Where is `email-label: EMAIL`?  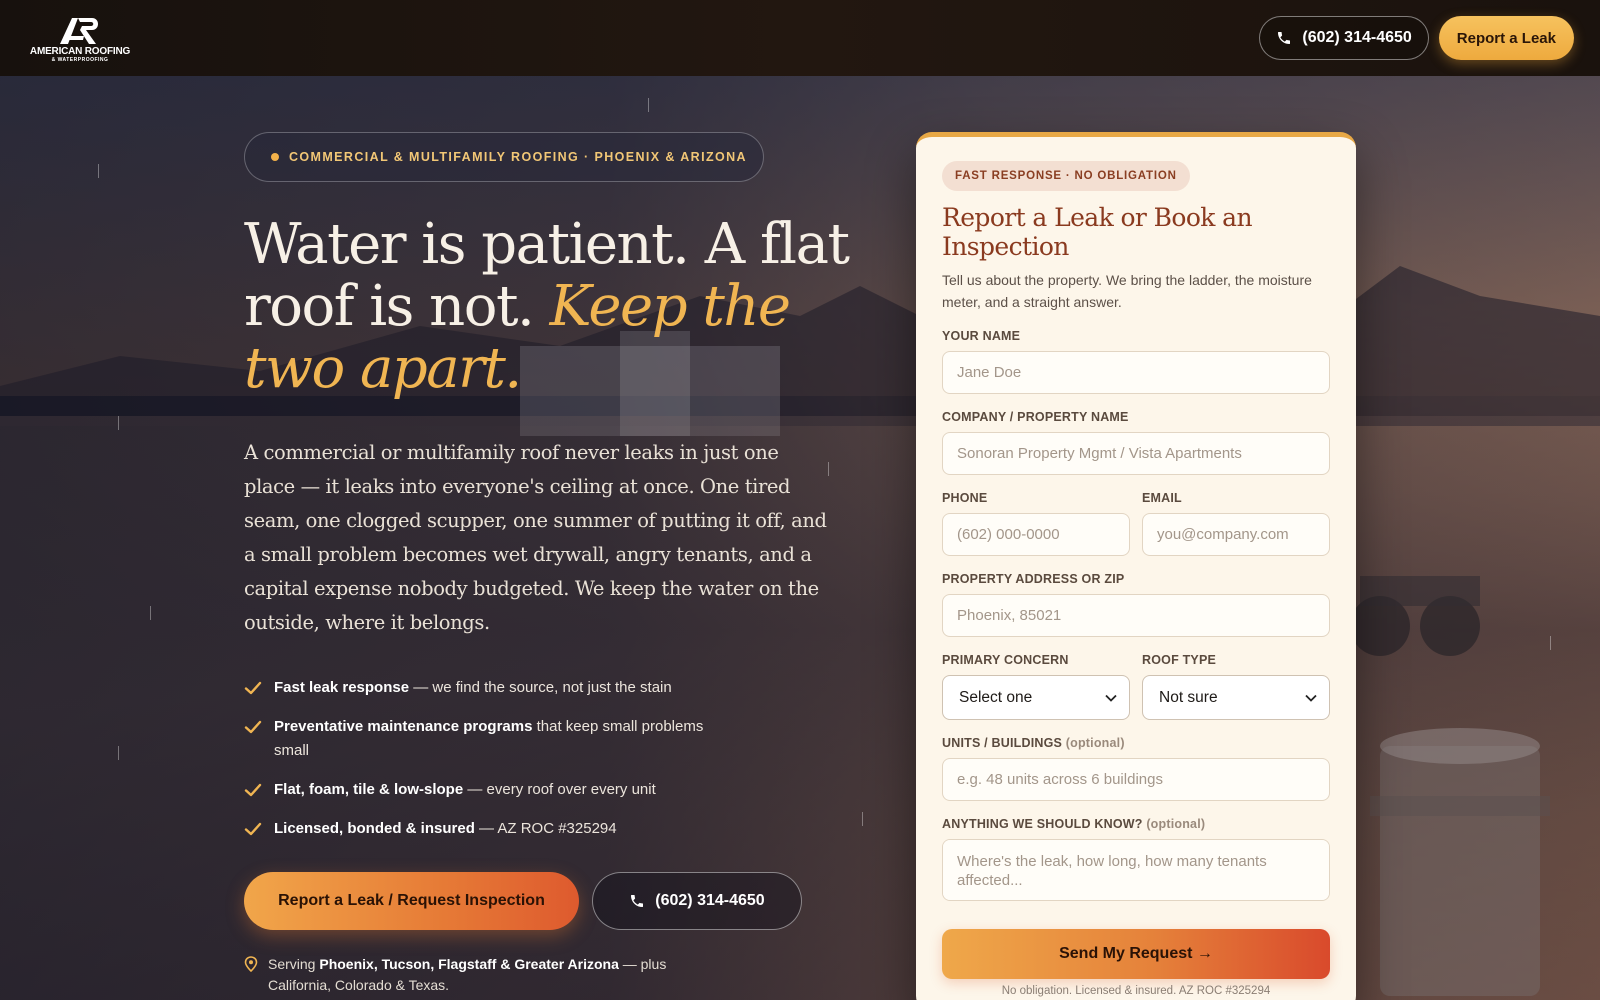 email-label: EMAIL is located at coordinates (1162, 498).